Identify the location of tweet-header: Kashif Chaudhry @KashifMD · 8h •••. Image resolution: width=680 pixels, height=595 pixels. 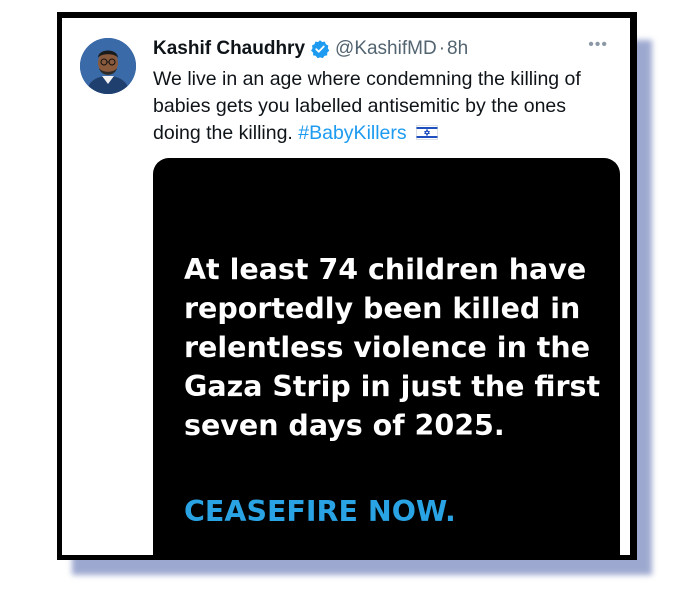
(381, 49).